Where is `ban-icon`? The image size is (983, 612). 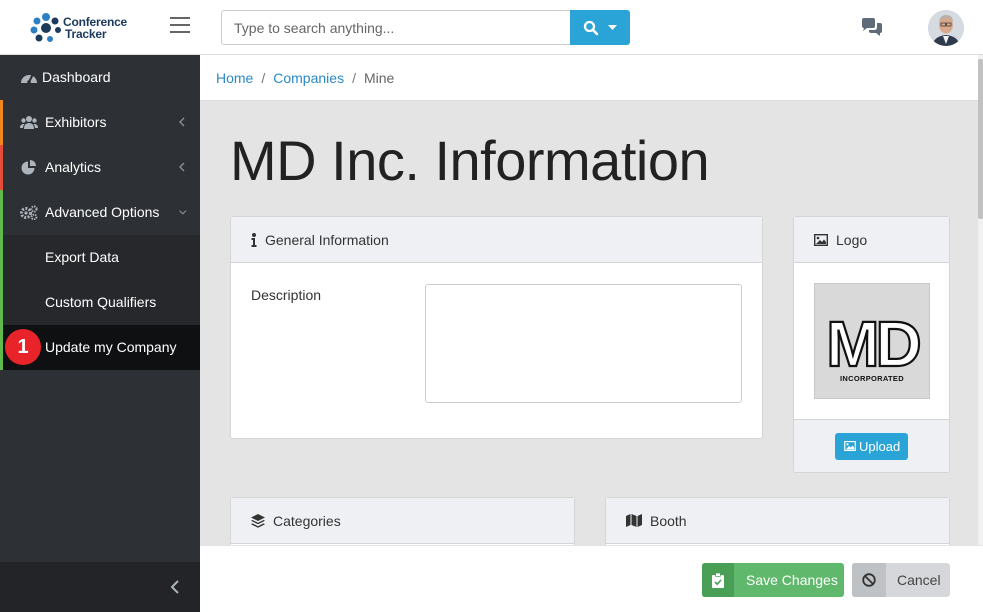 ban-icon is located at coordinates (869, 580).